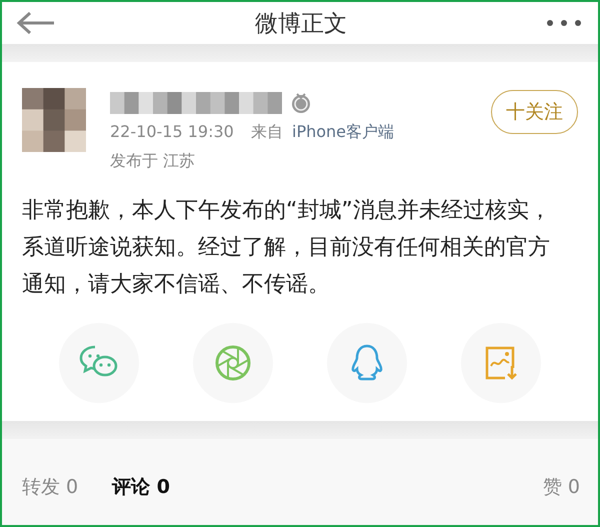 The width and height of the screenshot is (600, 527). I want to click on avatar, so click(54, 120).